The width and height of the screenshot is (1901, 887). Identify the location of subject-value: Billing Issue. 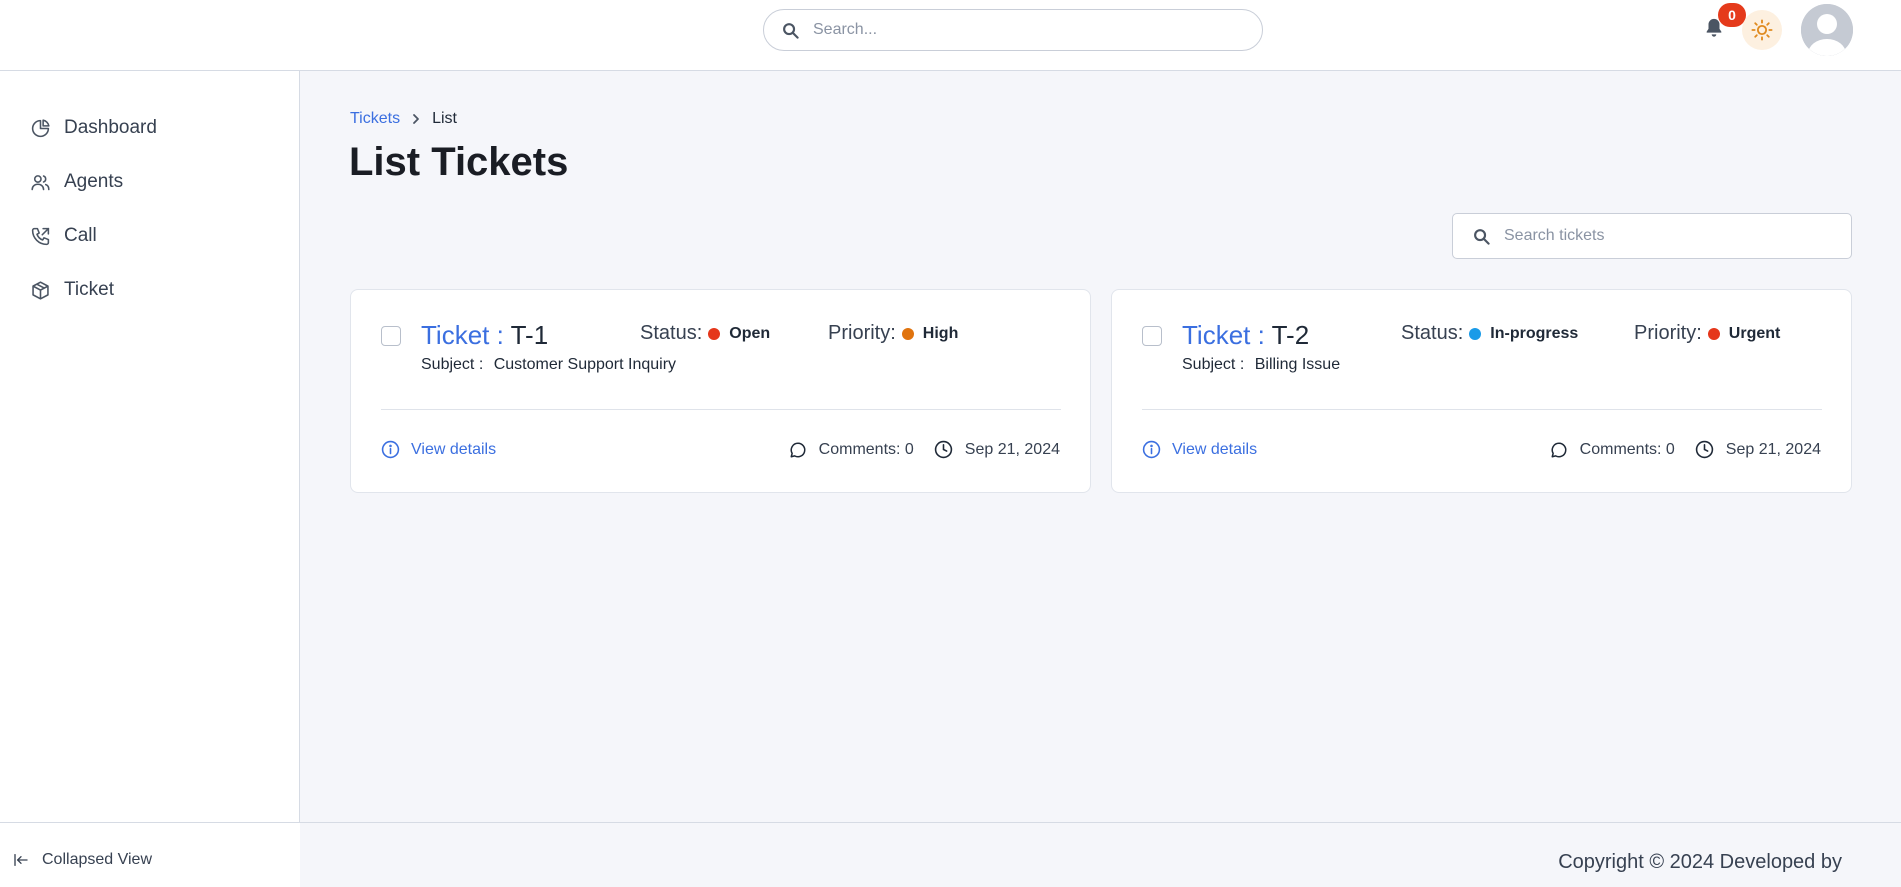
(1297, 364).